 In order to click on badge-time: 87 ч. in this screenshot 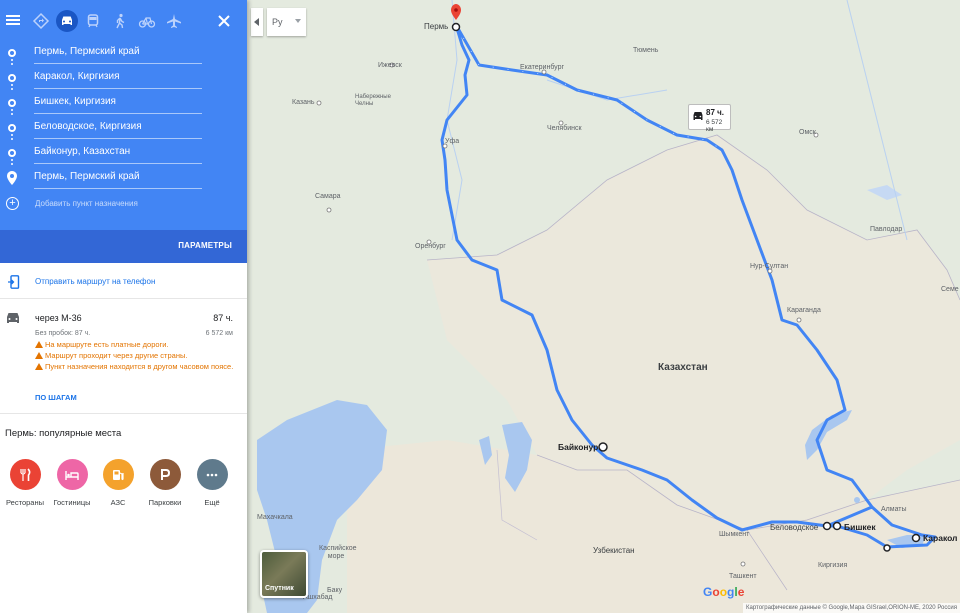, I will do `click(715, 112)`.